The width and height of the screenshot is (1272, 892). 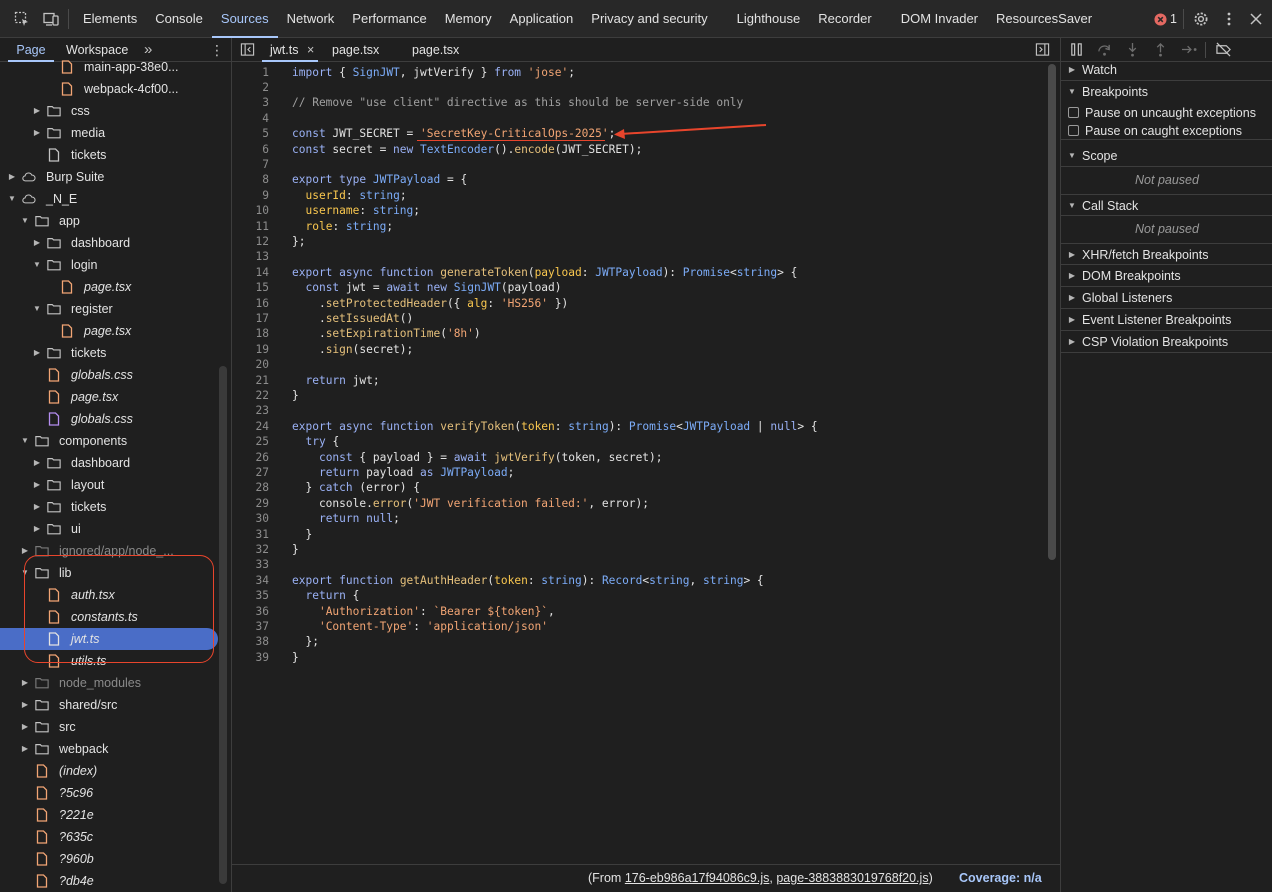 What do you see at coordinates (639, 564) in the screenshot?
I see `code-line: 33` at bounding box center [639, 564].